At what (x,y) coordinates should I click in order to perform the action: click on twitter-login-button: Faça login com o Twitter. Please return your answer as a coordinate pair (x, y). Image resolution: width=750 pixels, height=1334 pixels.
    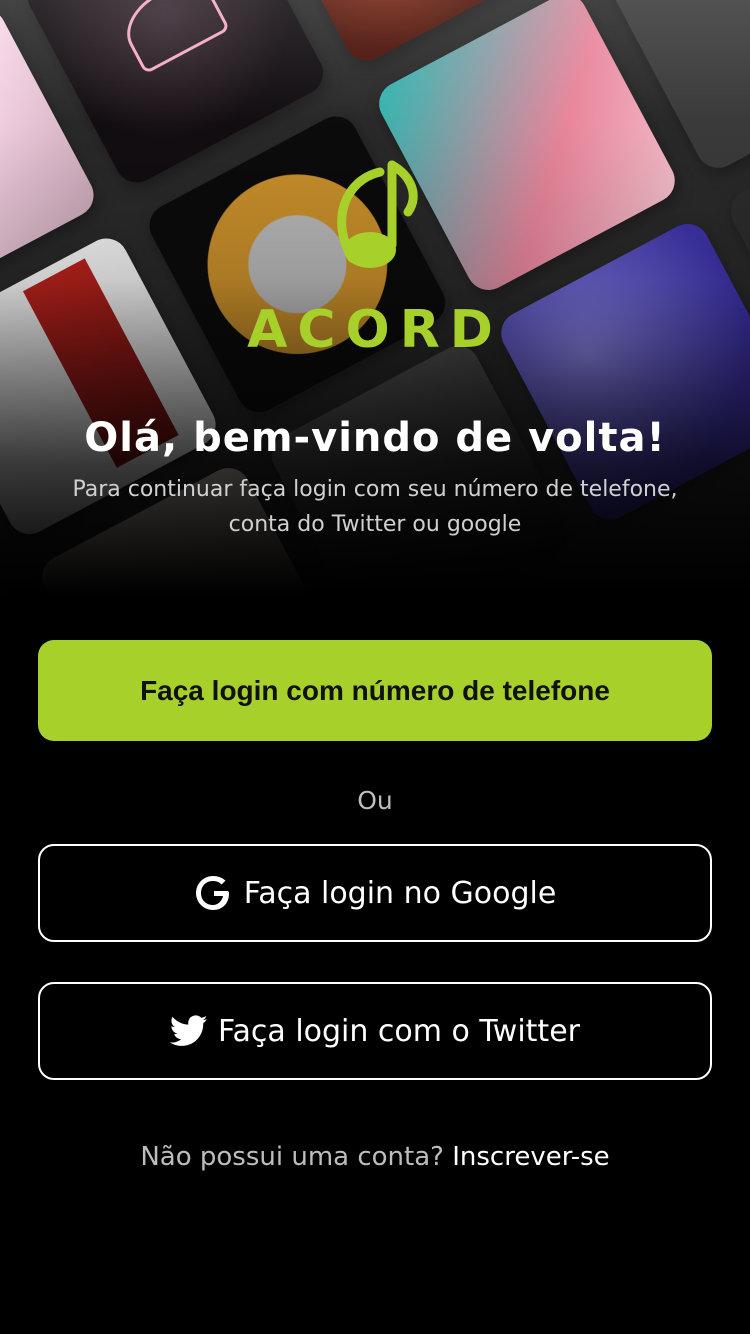
    Looking at the image, I should click on (375, 1031).